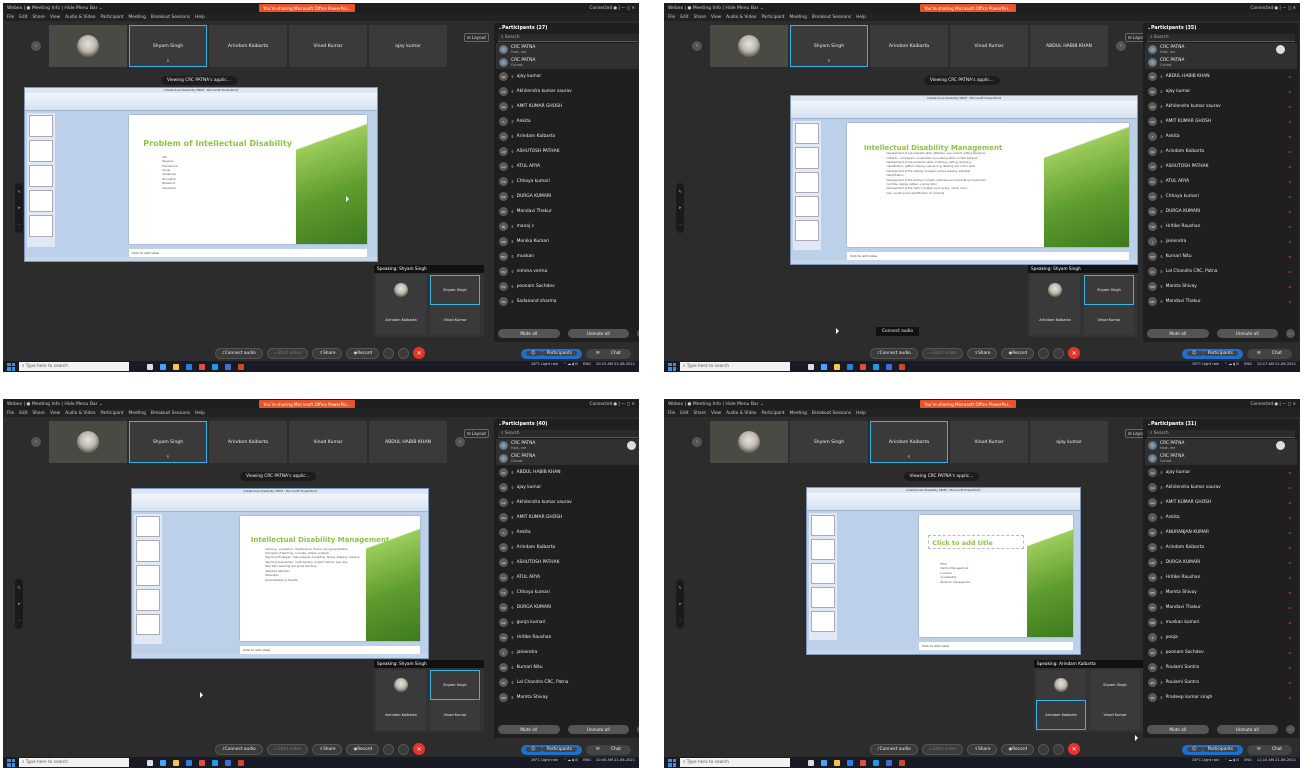 The height and width of the screenshot is (768, 1303). What do you see at coordinates (567, 226) in the screenshot?
I see `participant-row: MJ⌽manoj c⌀` at bounding box center [567, 226].